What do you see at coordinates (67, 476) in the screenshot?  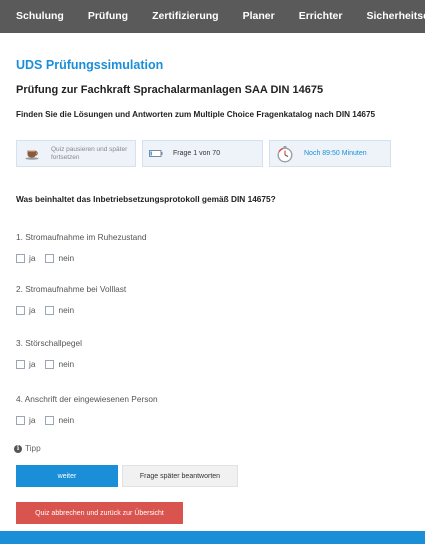 I see `next-button: weiter` at bounding box center [67, 476].